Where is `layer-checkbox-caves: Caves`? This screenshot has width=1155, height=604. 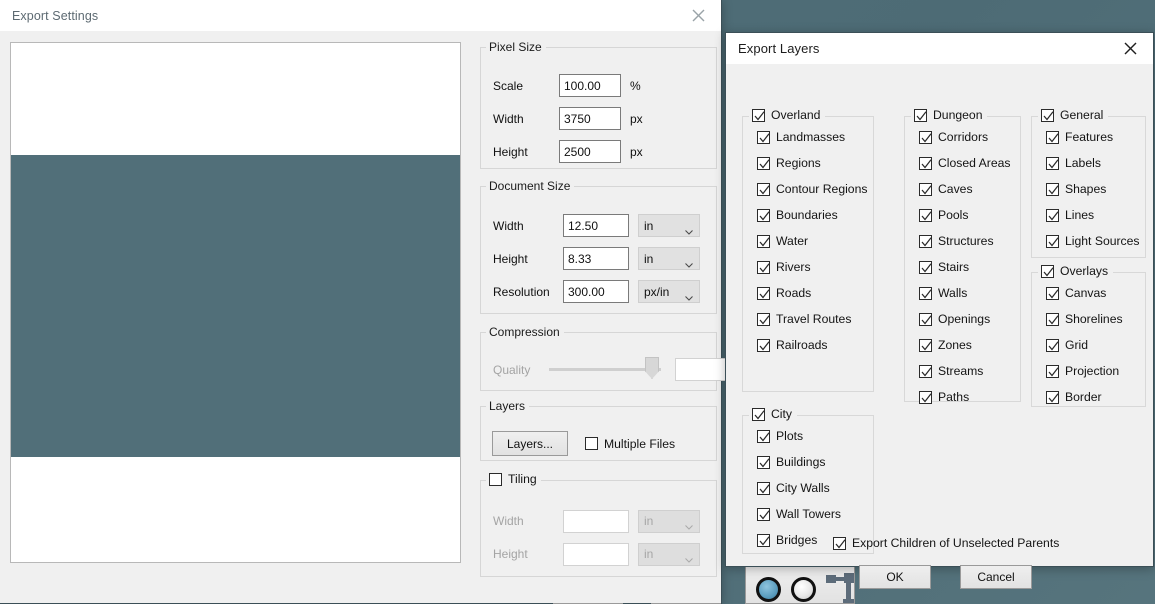
layer-checkbox-caves: Caves is located at coordinates (969, 189).